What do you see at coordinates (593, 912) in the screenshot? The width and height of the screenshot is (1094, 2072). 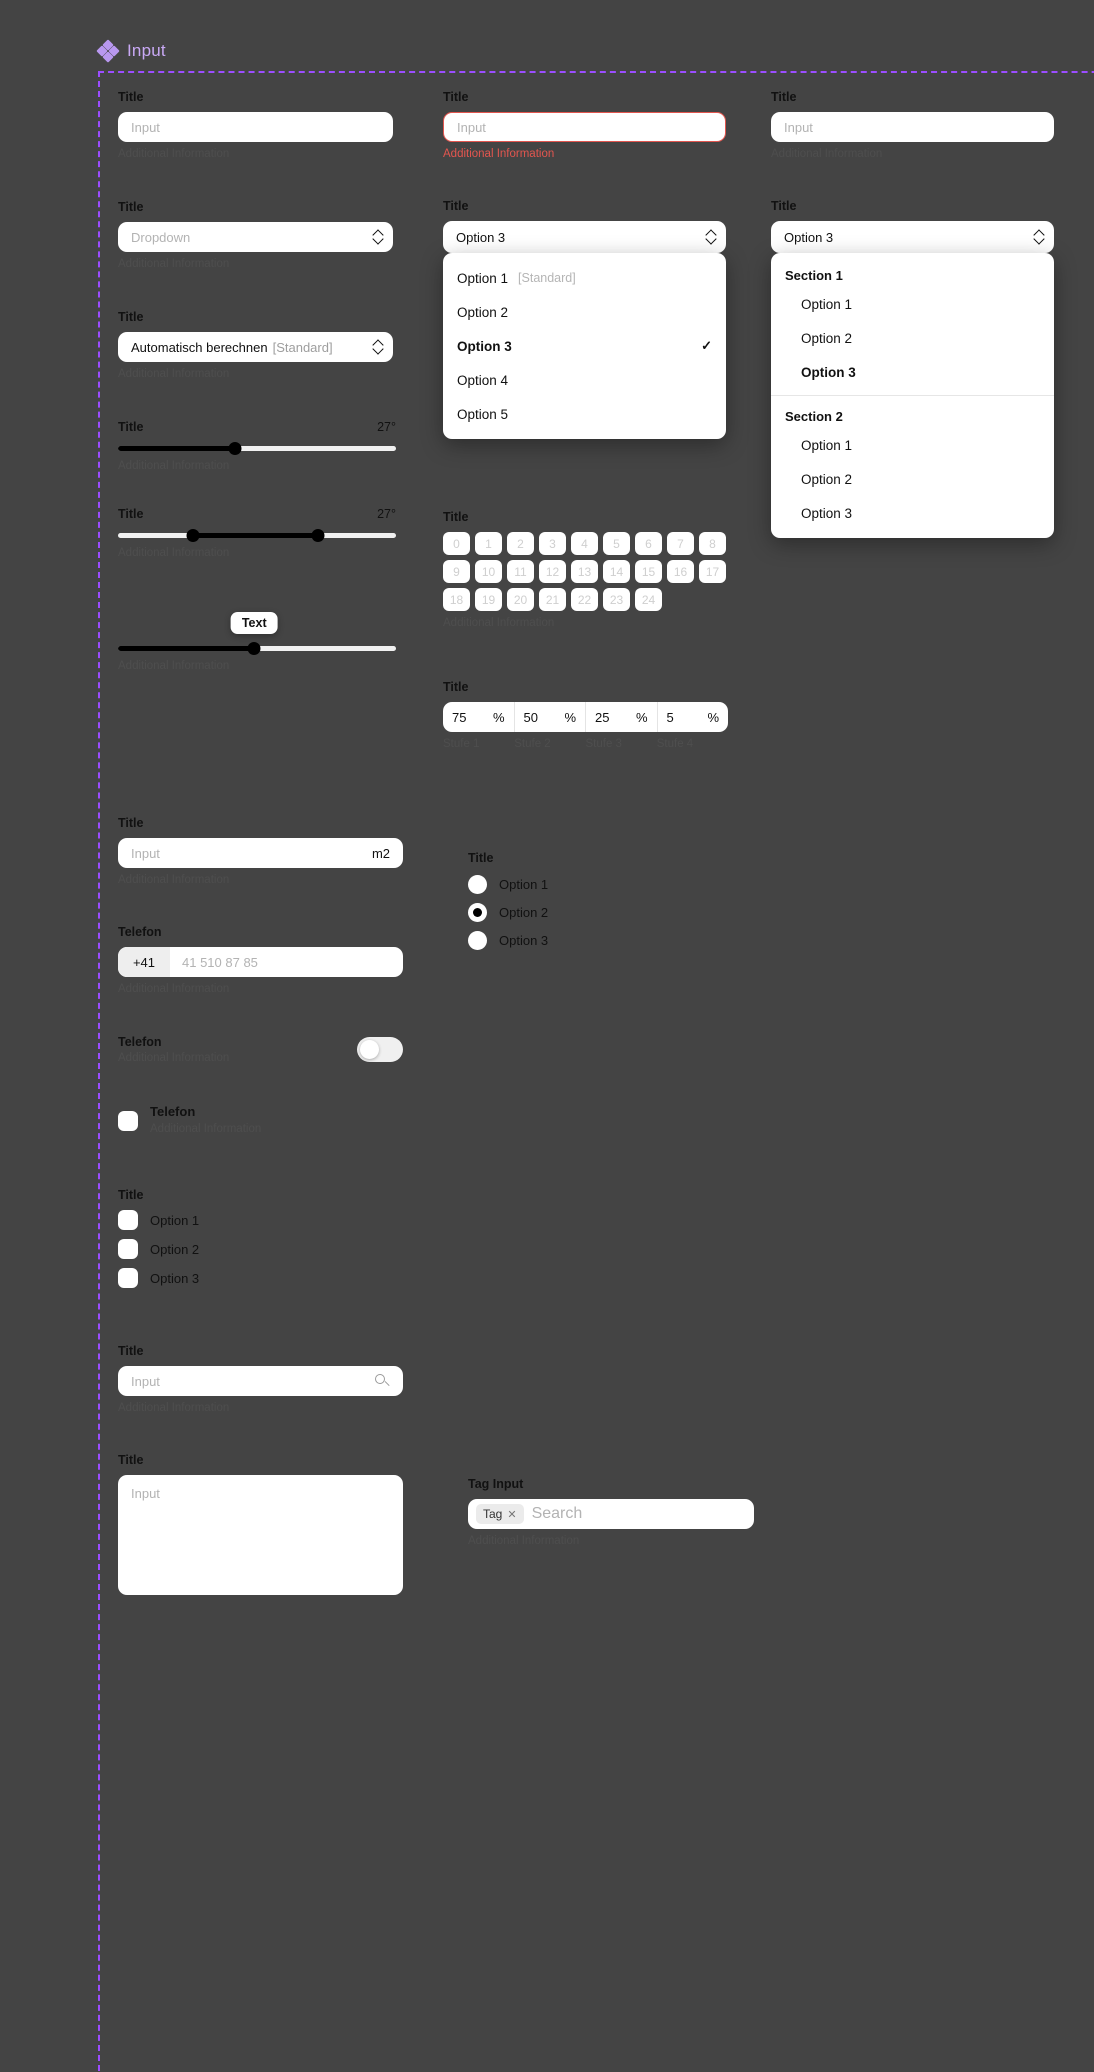 I see `radio-option-selected: Option 2` at bounding box center [593, 912].